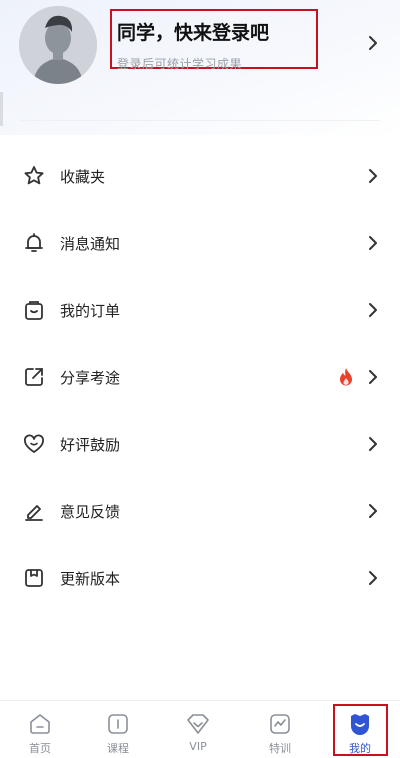 This screenshot has width=400, height=758. I want to click on tab-courses: 课程, so click(118, 729).